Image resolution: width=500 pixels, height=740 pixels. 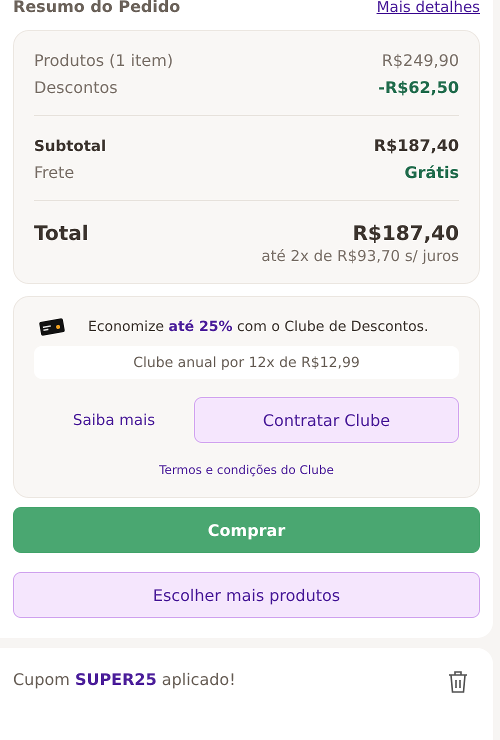 I want to click on summary-label: Subtotal, so click(x=70, y=146).